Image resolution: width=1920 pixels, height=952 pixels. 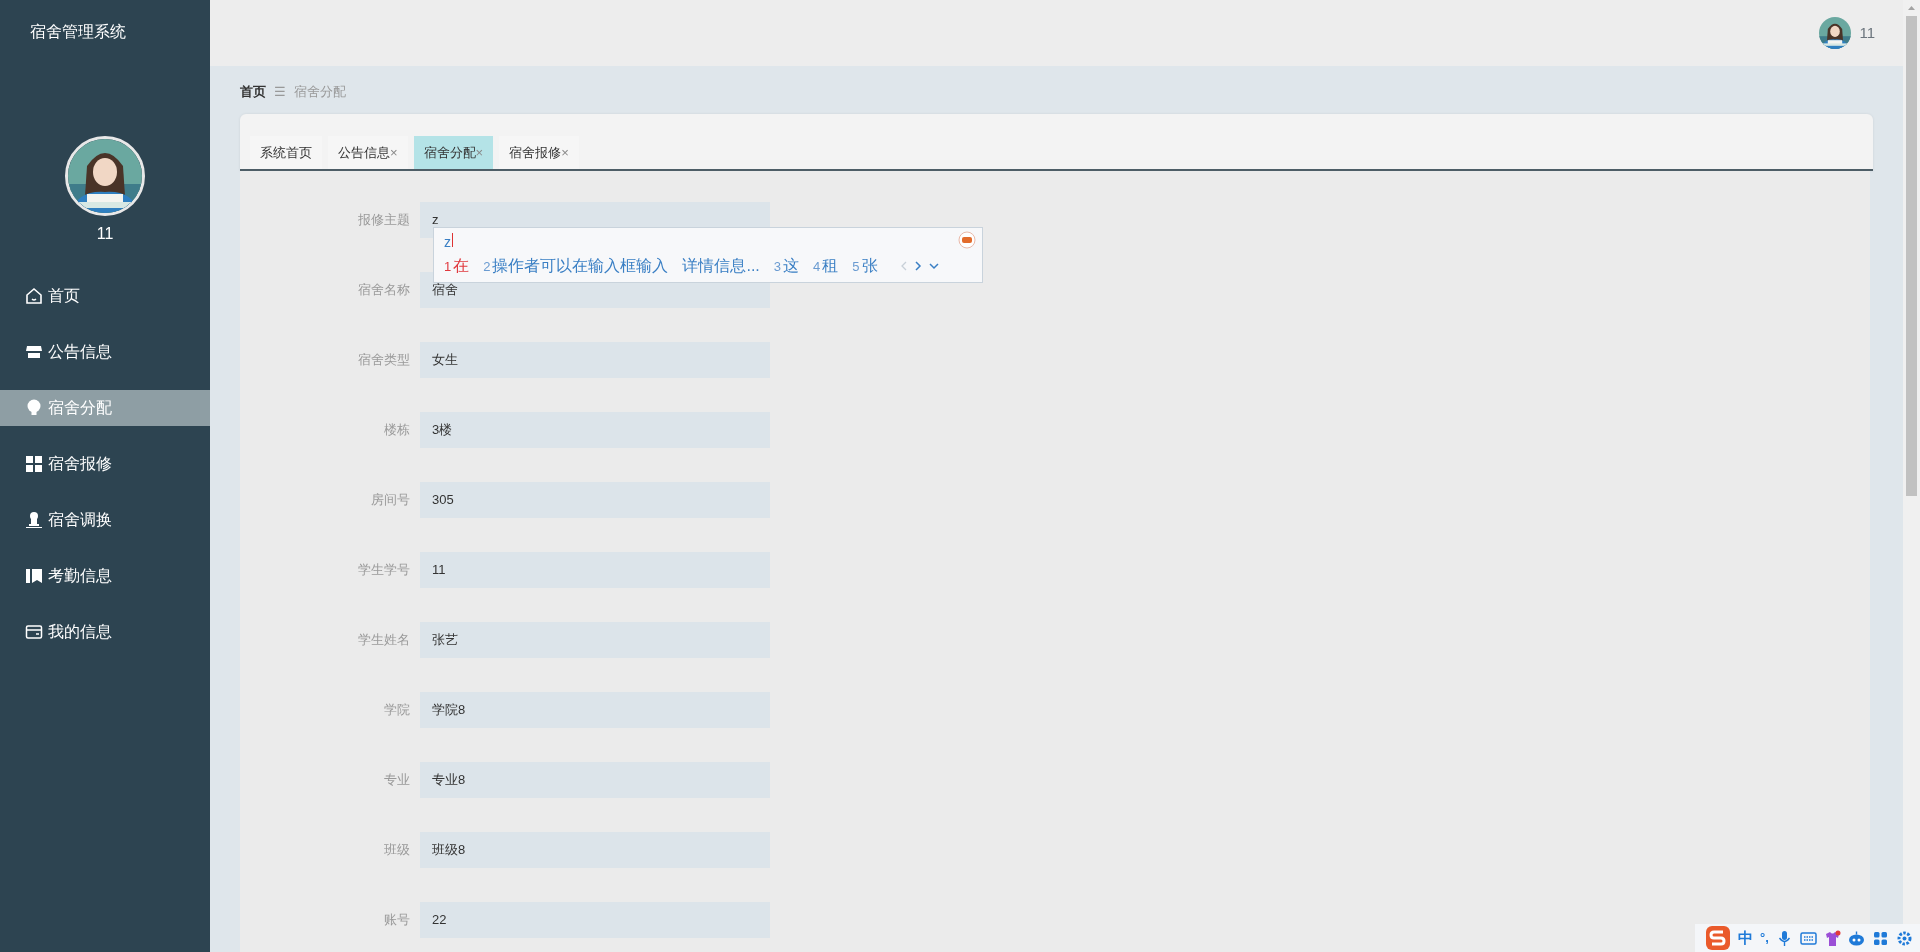 I want to click on field-label: 学生姓名, so click(x=384, y=640).